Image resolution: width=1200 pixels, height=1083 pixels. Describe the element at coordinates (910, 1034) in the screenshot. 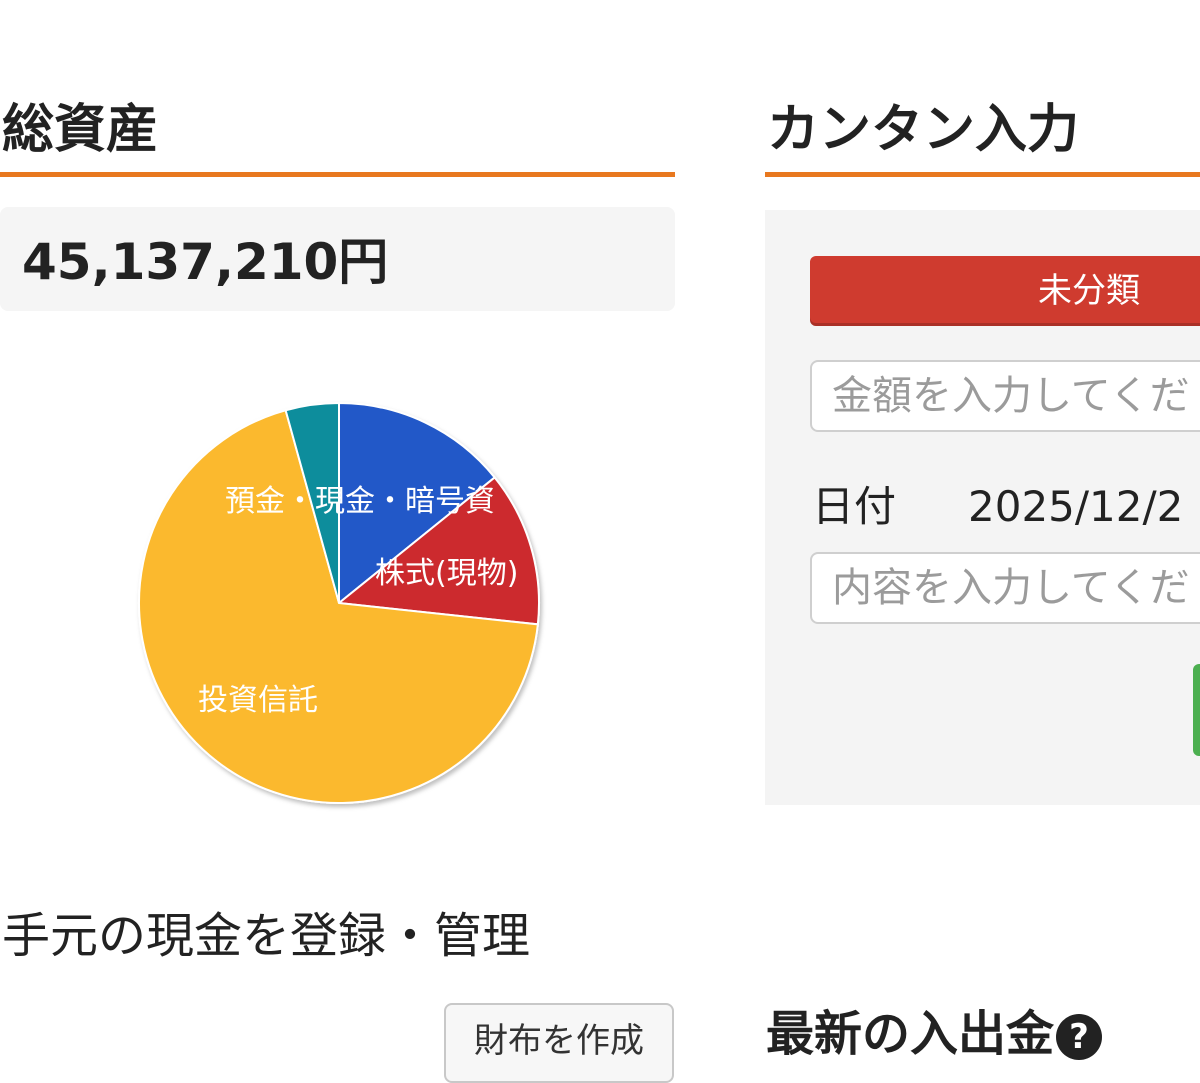

I see `latest-transactions-label: 最新の入出金` at that location.